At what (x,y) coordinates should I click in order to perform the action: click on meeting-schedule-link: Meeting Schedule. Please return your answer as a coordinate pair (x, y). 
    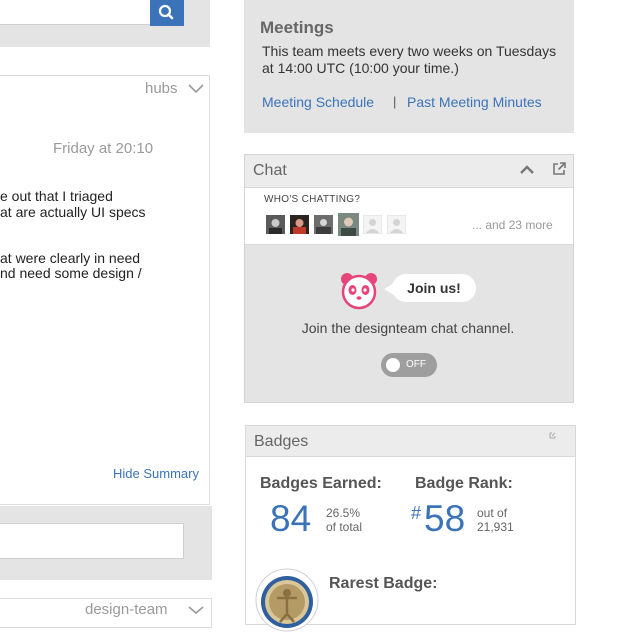
    Looking at the image, I should click on (318, 102).